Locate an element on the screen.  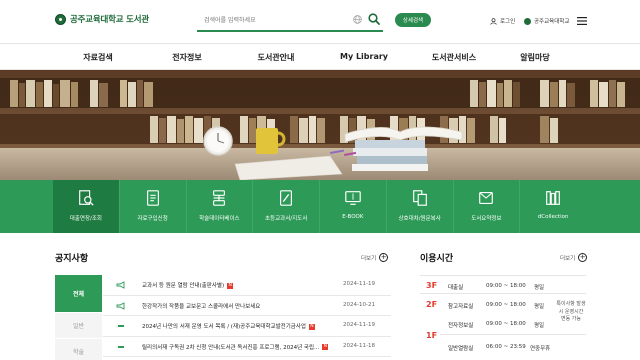
hours-title: 이용시간 is located at coordinates (437, 259).